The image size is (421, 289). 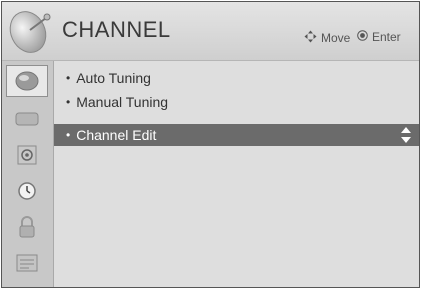 What do you see at coordinates (30, 32) in the screenshot?
I see `satellite-dish-icon` at bounding box center [30, 32].